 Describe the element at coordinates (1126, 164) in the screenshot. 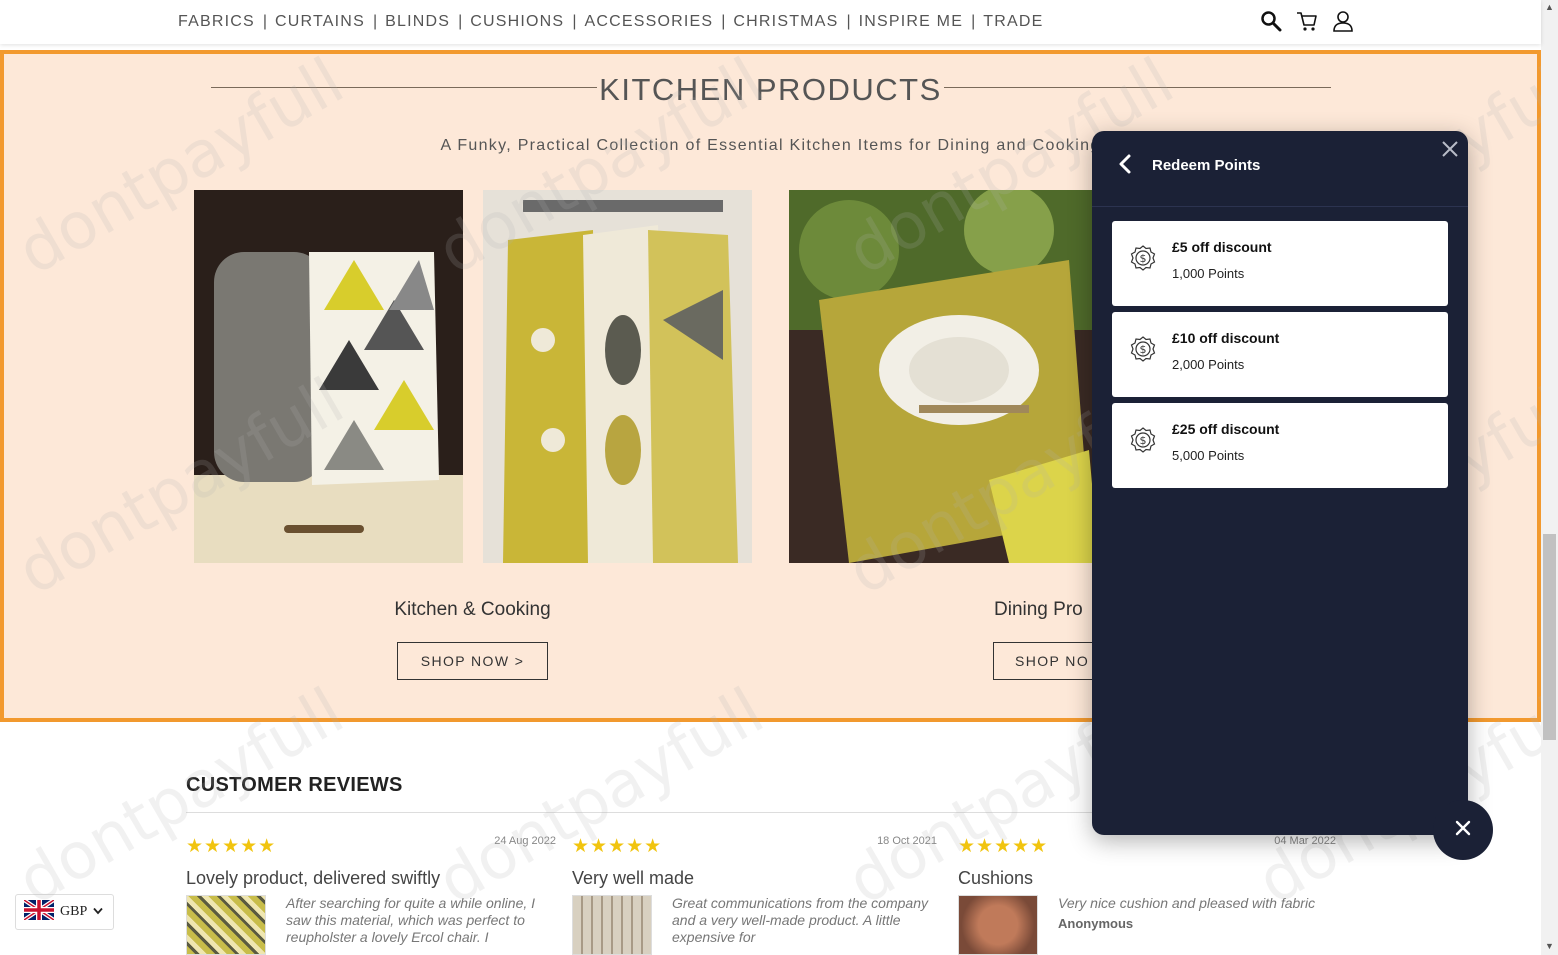

I see `back-arrow-icon` at that location.